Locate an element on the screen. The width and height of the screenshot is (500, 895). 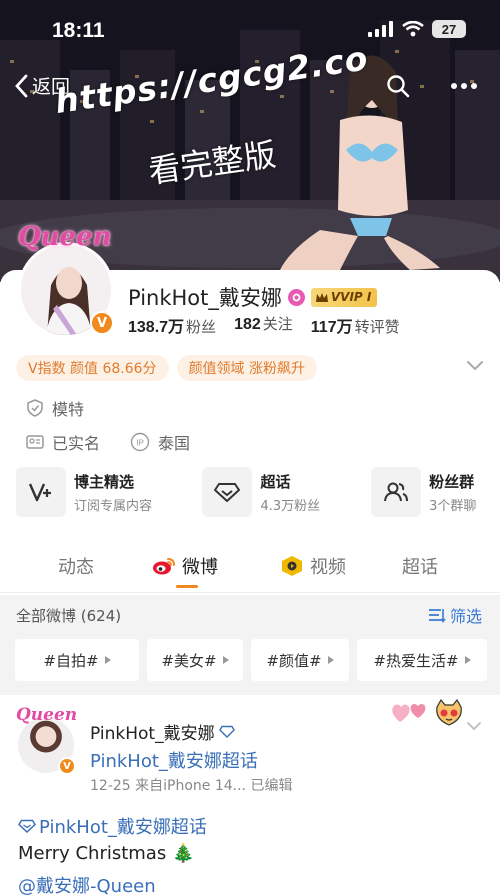
feature-entries: 博主精选 订阅专属内容 超话 4.3万粉丝 粉丝群 3个群聊 is located at coordinates (258, 494).